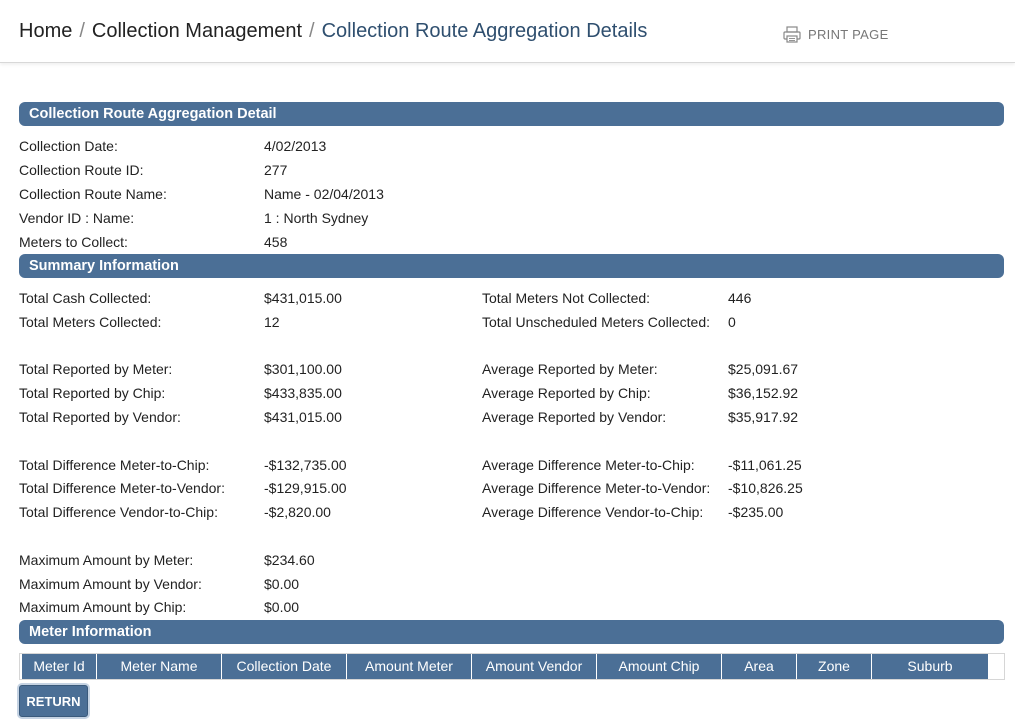 The width and height of the screenshot is (1015, 725). Describe the element at coordinates (96, 369) in the screenshot. I see `summary-label: Total Reported by Meter:` at that location.